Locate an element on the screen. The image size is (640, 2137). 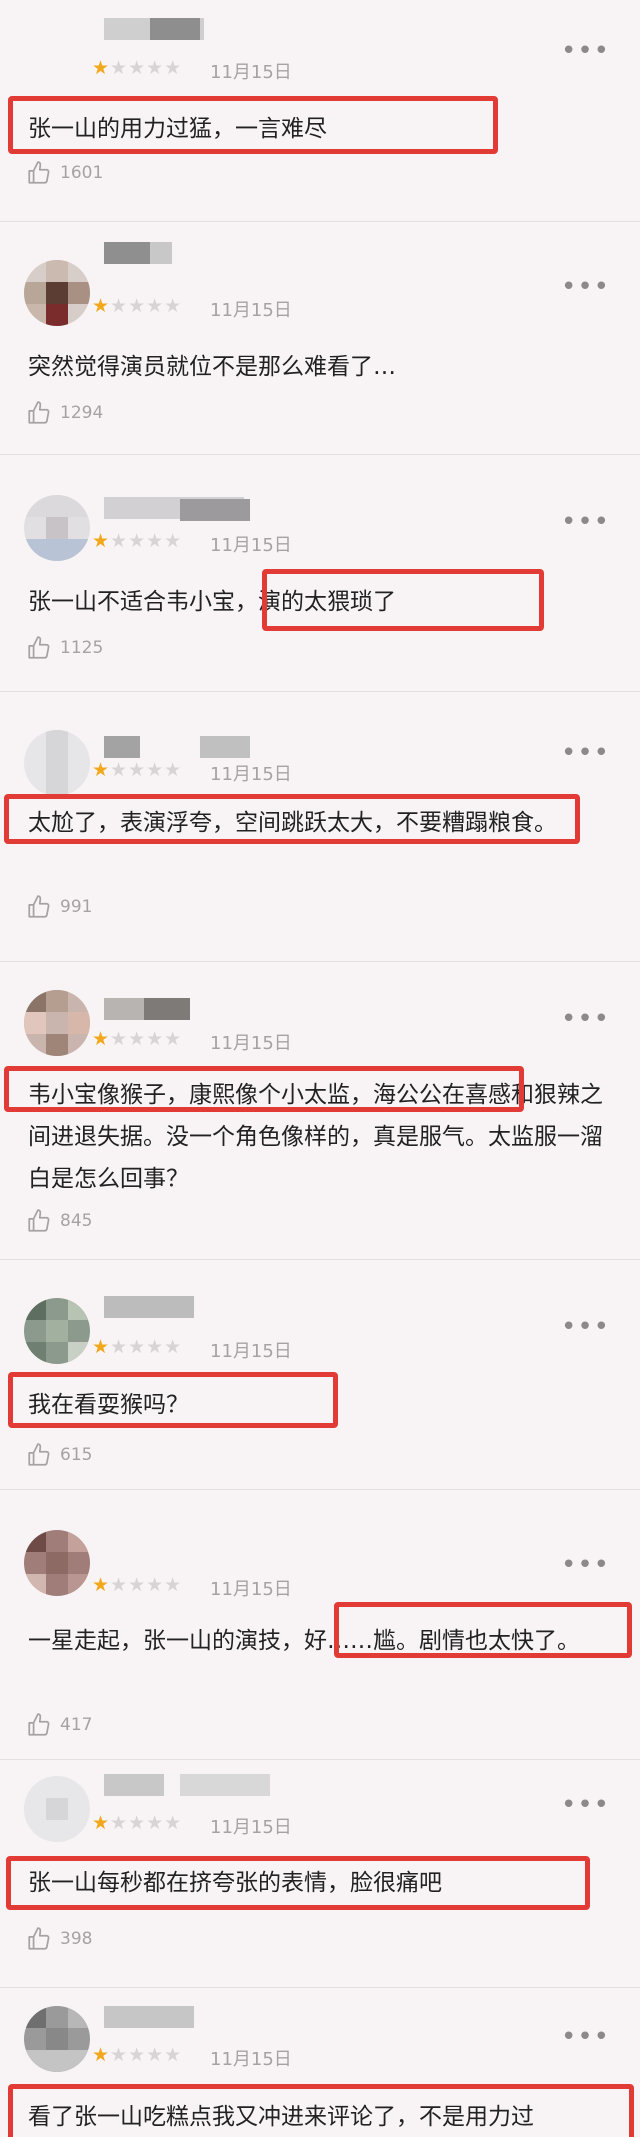
like-count: 1601 is located at coordinates (82, 173).